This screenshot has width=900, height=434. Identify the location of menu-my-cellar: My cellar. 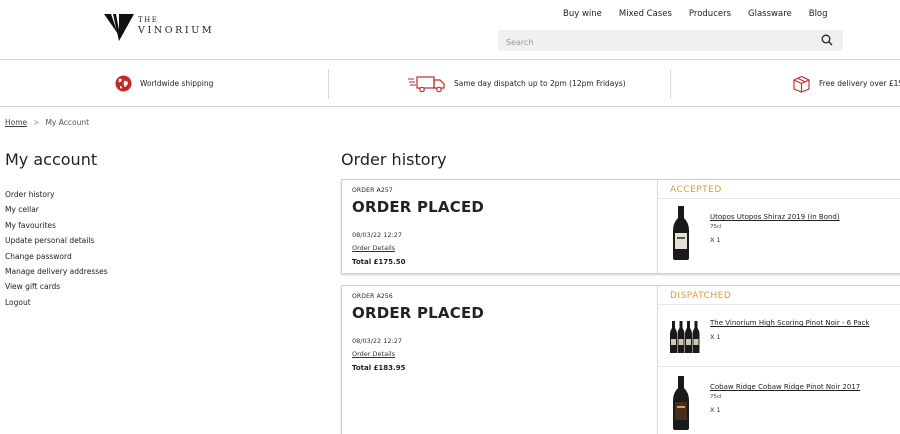
(56, 212).